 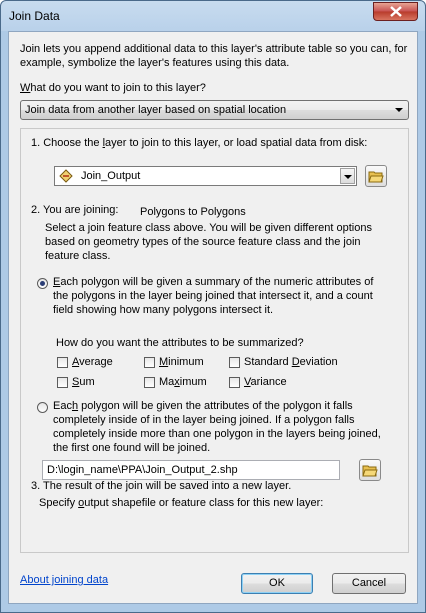 I want to click on join-type-question: What do you want to join to this layer?, so click(x=113, y=88).